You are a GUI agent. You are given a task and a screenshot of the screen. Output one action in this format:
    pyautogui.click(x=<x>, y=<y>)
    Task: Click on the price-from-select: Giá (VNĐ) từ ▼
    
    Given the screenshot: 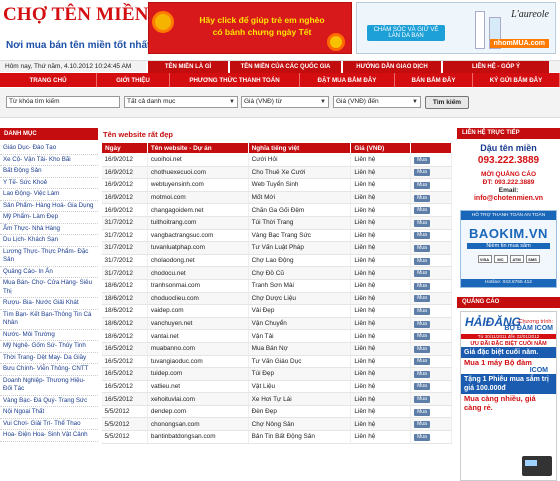 What is the action you would take?
    pyautogui.click(x=285, y=102)
    